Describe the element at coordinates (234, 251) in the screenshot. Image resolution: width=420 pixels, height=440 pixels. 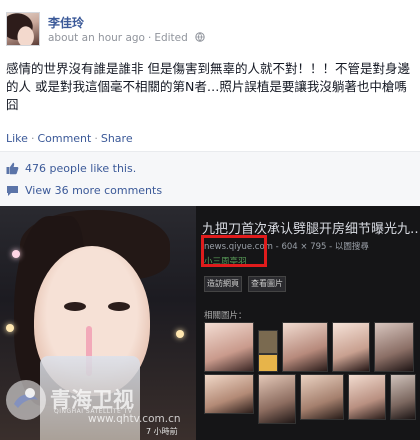
I see `highlight-box` at that location.